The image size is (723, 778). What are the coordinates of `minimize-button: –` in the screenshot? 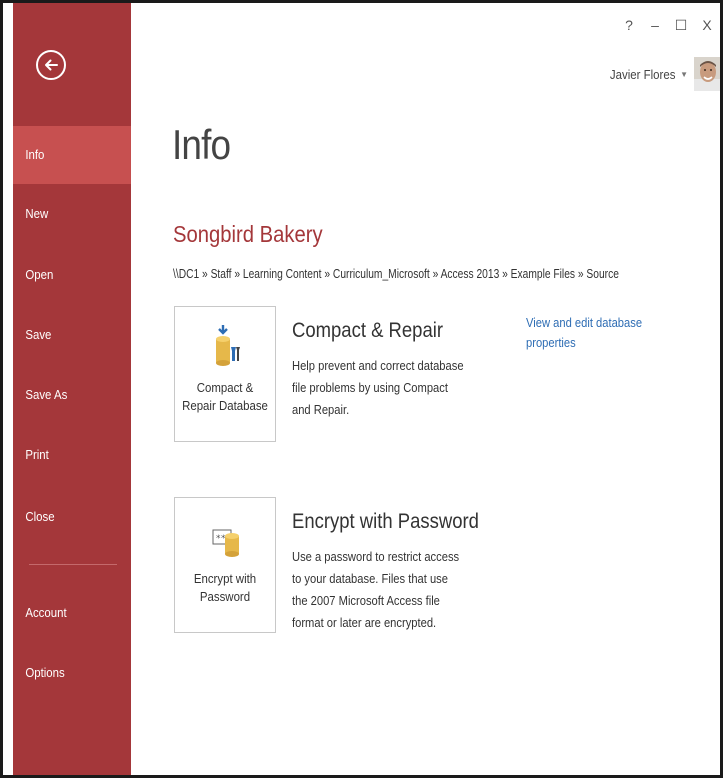 It's located at (655, 25).